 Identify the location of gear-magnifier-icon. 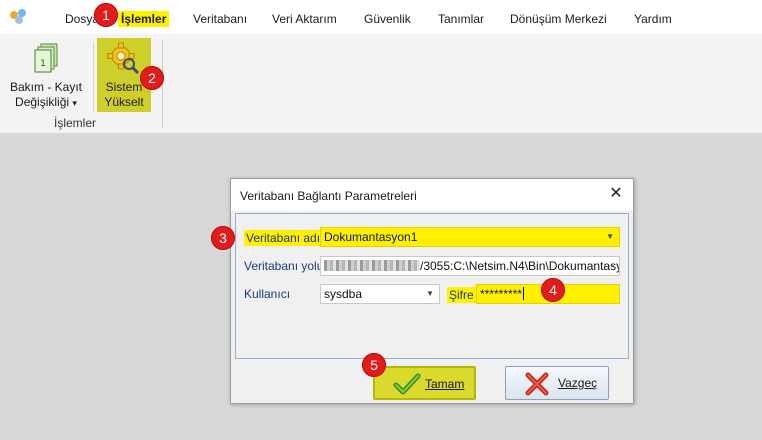
(123, 58).